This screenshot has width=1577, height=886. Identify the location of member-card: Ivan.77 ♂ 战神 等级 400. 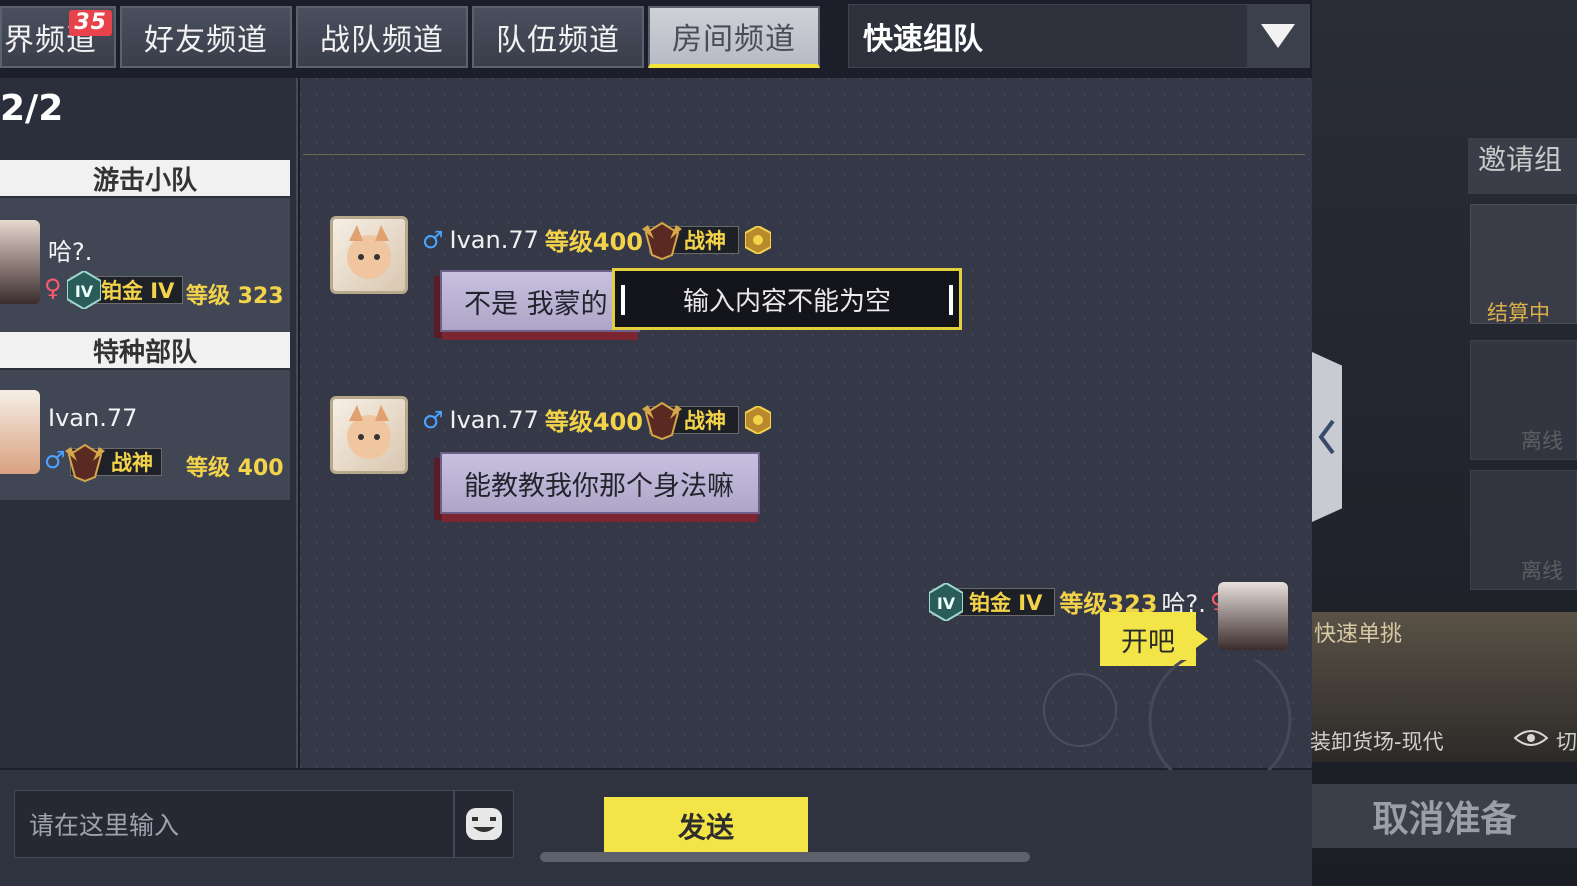
(145, 435).